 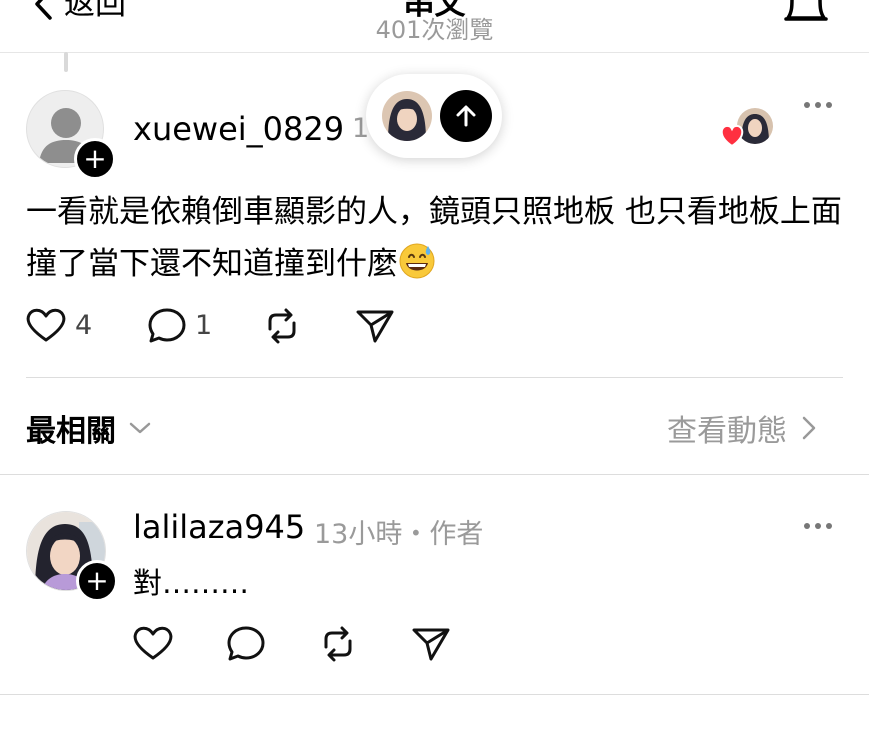 I want to click on like-button, so click(x=46, y=325).